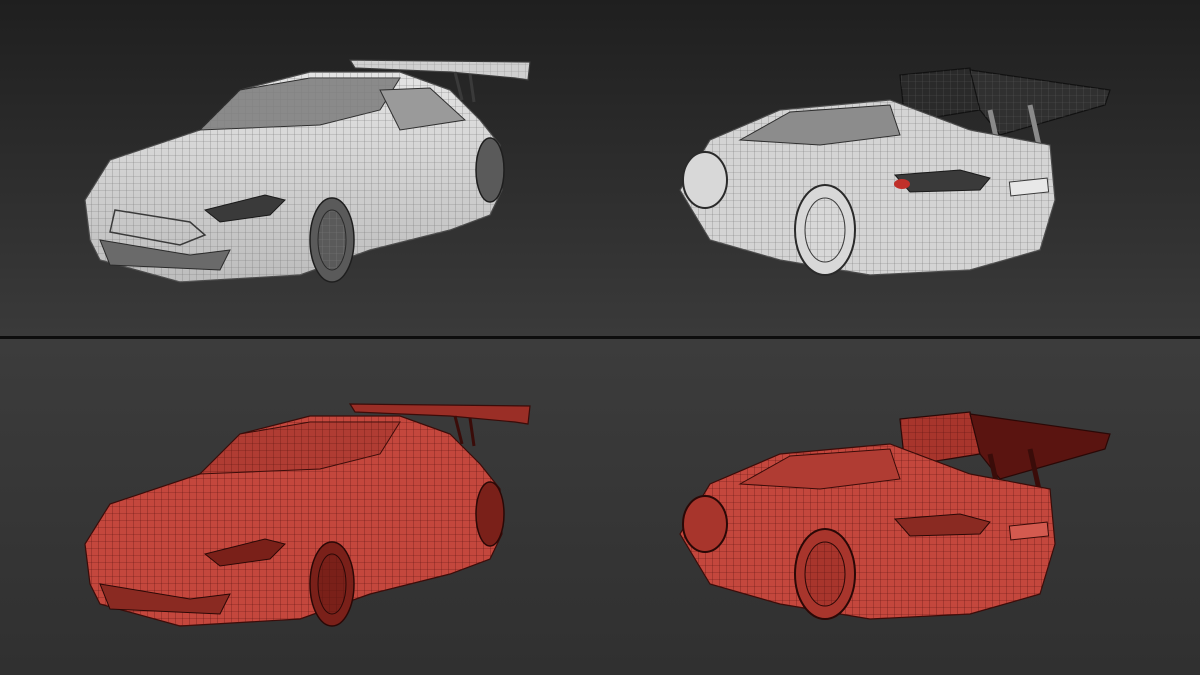 The height and width of the screenshot is (675, 1200). I want to click on red-front-view, so click(310, 514).